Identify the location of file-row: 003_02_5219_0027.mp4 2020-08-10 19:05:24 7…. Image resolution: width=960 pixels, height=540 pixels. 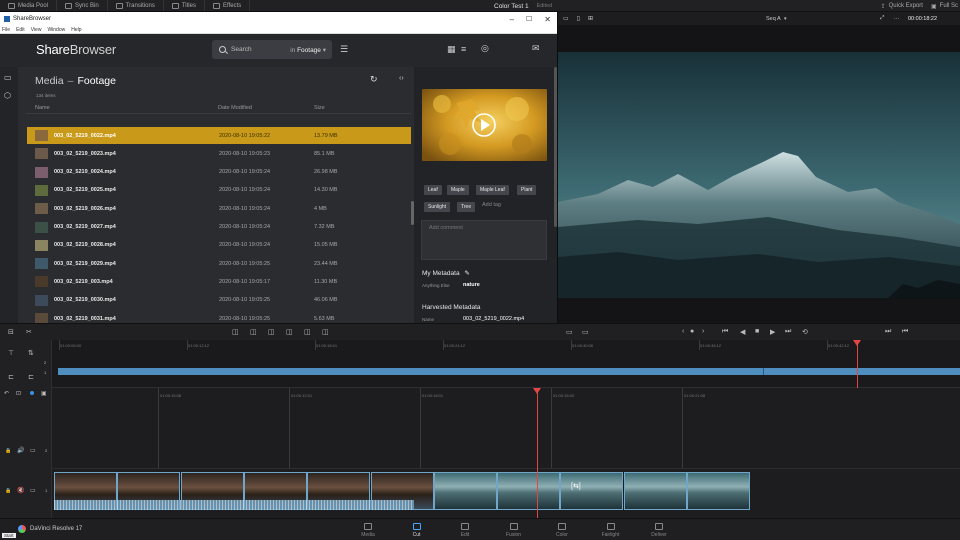
(219, 227).